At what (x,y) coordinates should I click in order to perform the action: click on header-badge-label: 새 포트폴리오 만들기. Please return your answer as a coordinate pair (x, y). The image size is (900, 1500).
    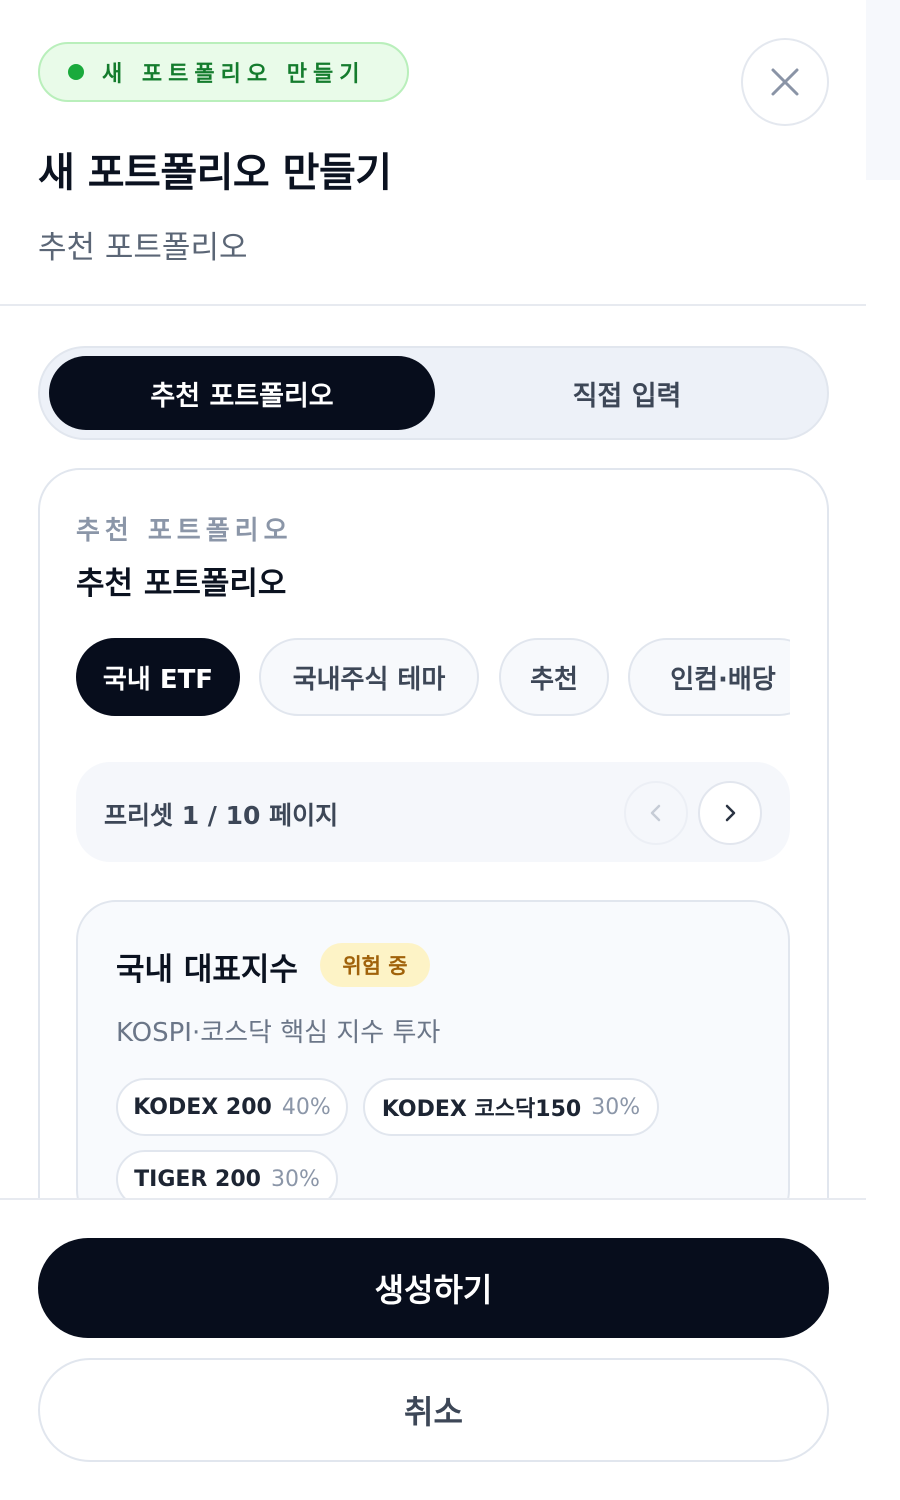
    Looking at the image, I should click on (234, 74).